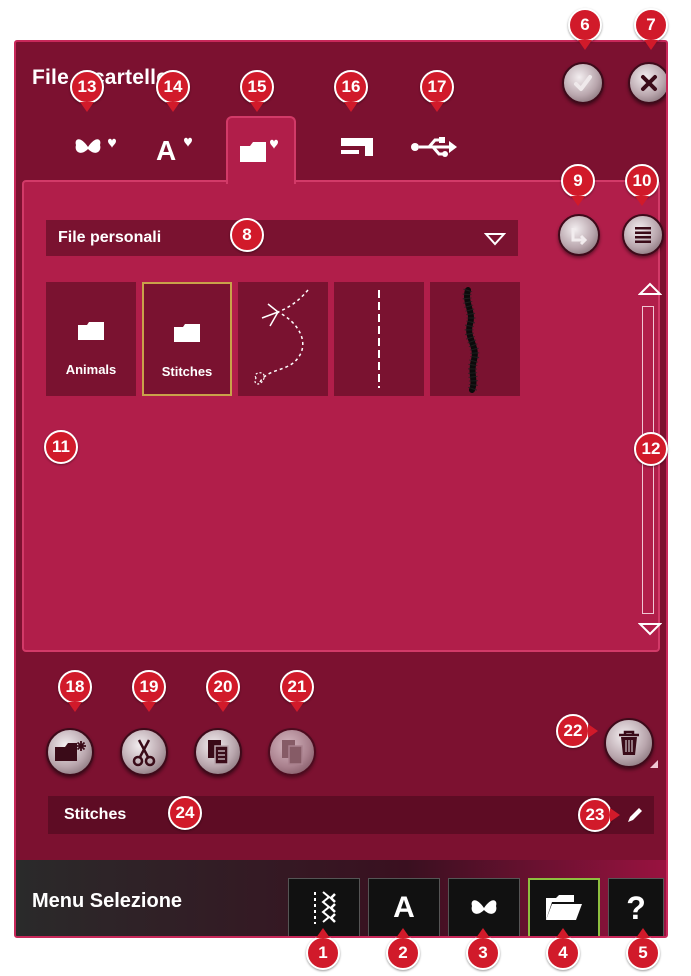  I want to click on file-tile-folder-stitches: Stitches, so click(187, 339).